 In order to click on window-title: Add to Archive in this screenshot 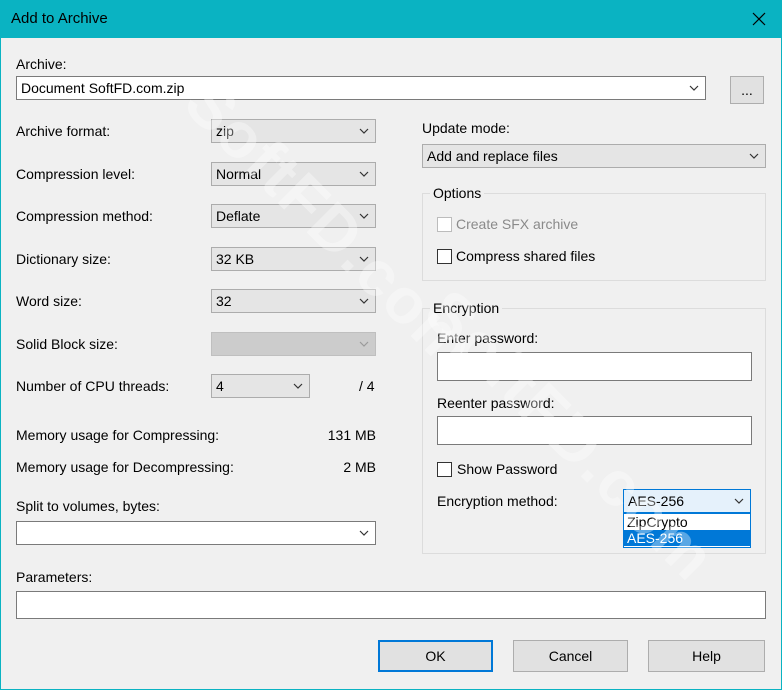, I will do `click(59, 18)`.